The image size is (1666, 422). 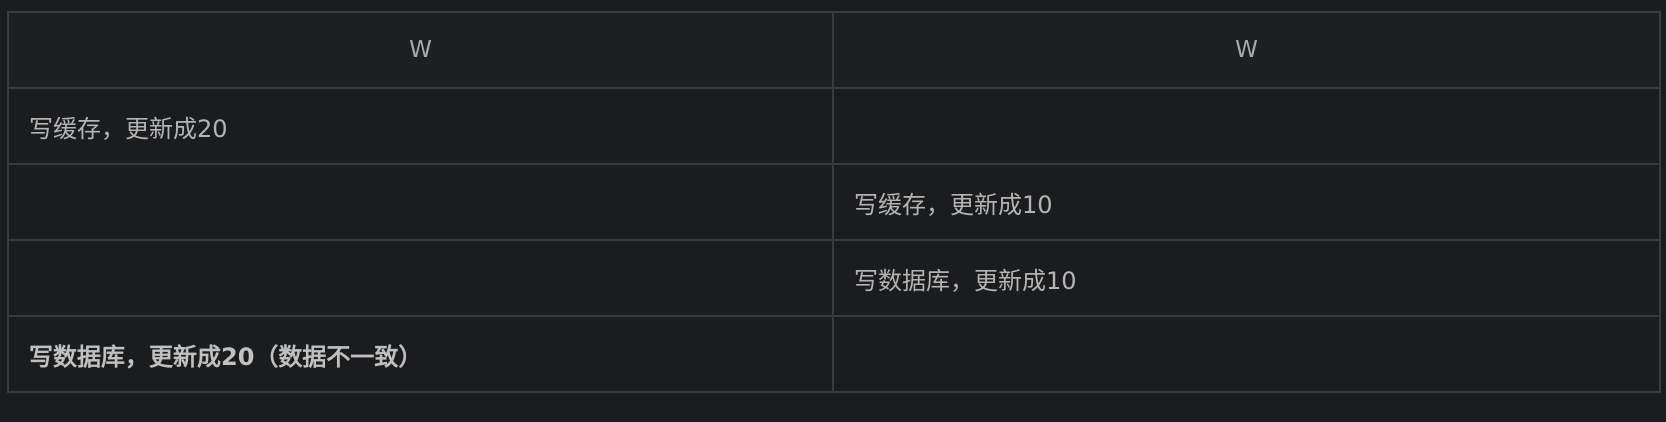 What do you see at coordinates (1246, 202) in the screenshot?
I see `table-cell: 写缓存，更新成10` at bounding box center [1246, 202].